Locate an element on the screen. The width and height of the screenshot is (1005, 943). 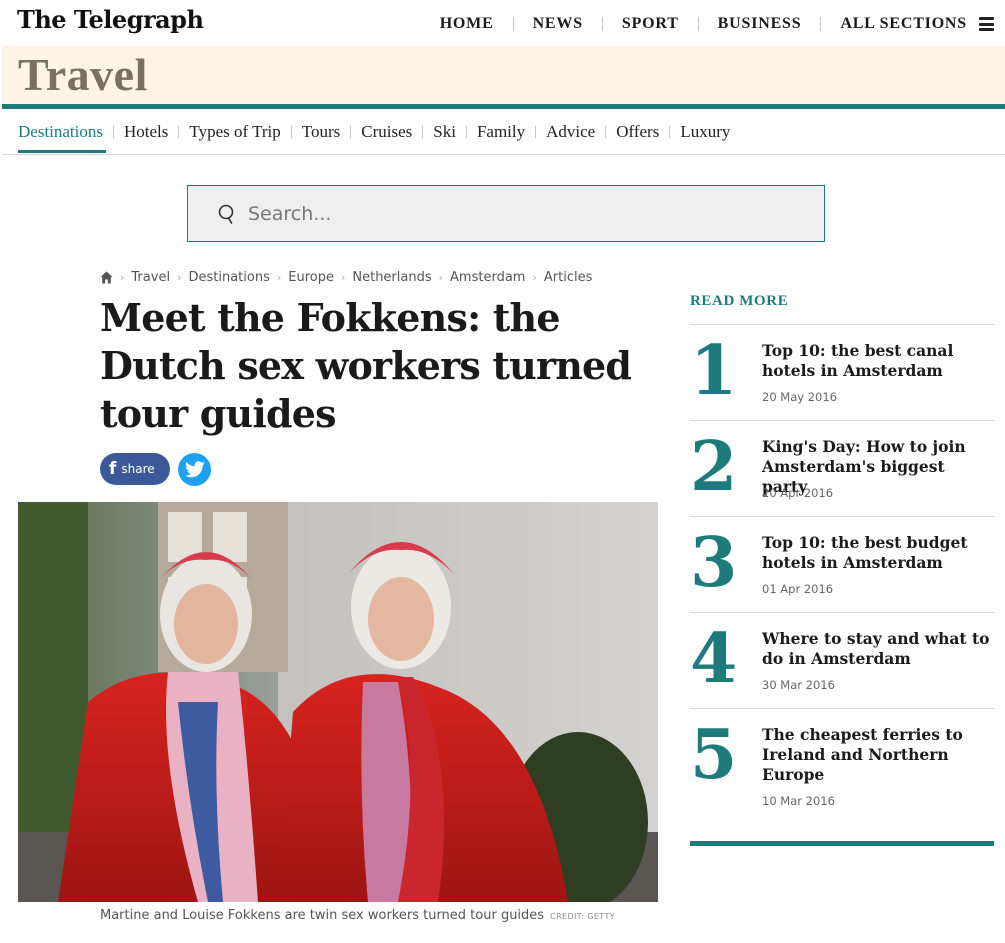
breadcrumb-europe: Europe is located at coordinates (311, 277).